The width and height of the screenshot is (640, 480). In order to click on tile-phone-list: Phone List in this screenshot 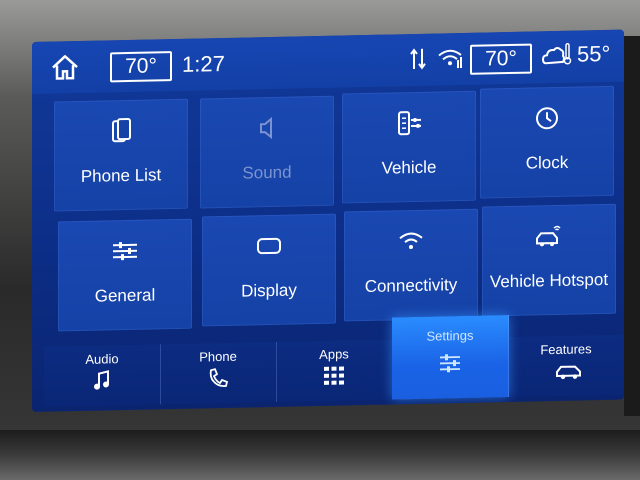, I will do `click(121, 155)`.